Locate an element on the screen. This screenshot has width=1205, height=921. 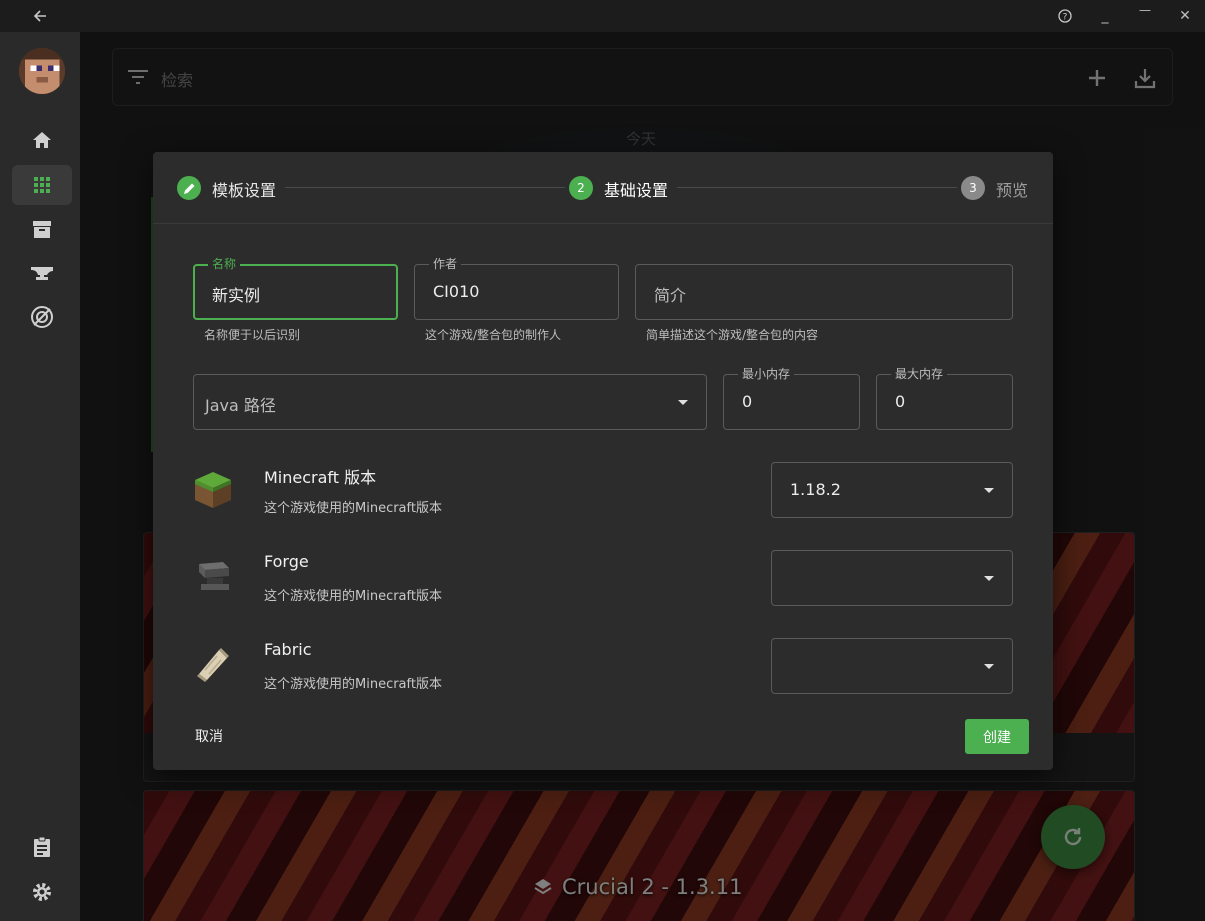
name-field: 名称 新实例 is located at coordinates (295, 288).